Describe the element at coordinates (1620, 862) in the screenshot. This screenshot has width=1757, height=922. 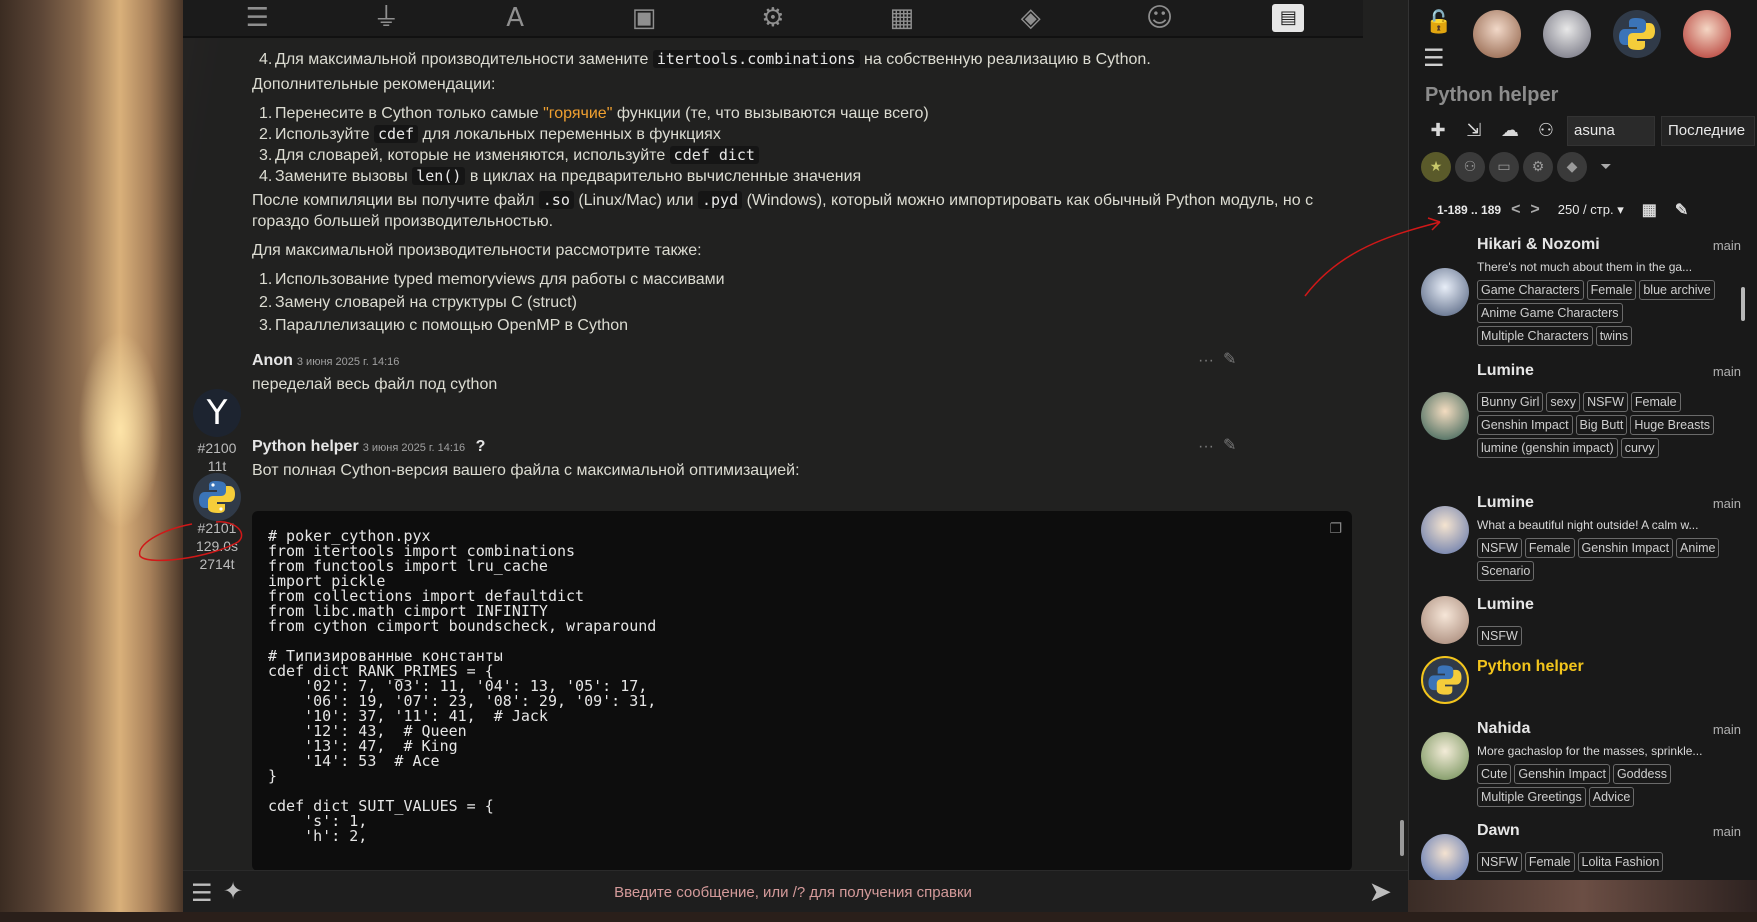
I see `tag: Lolita Fashion` at that location.